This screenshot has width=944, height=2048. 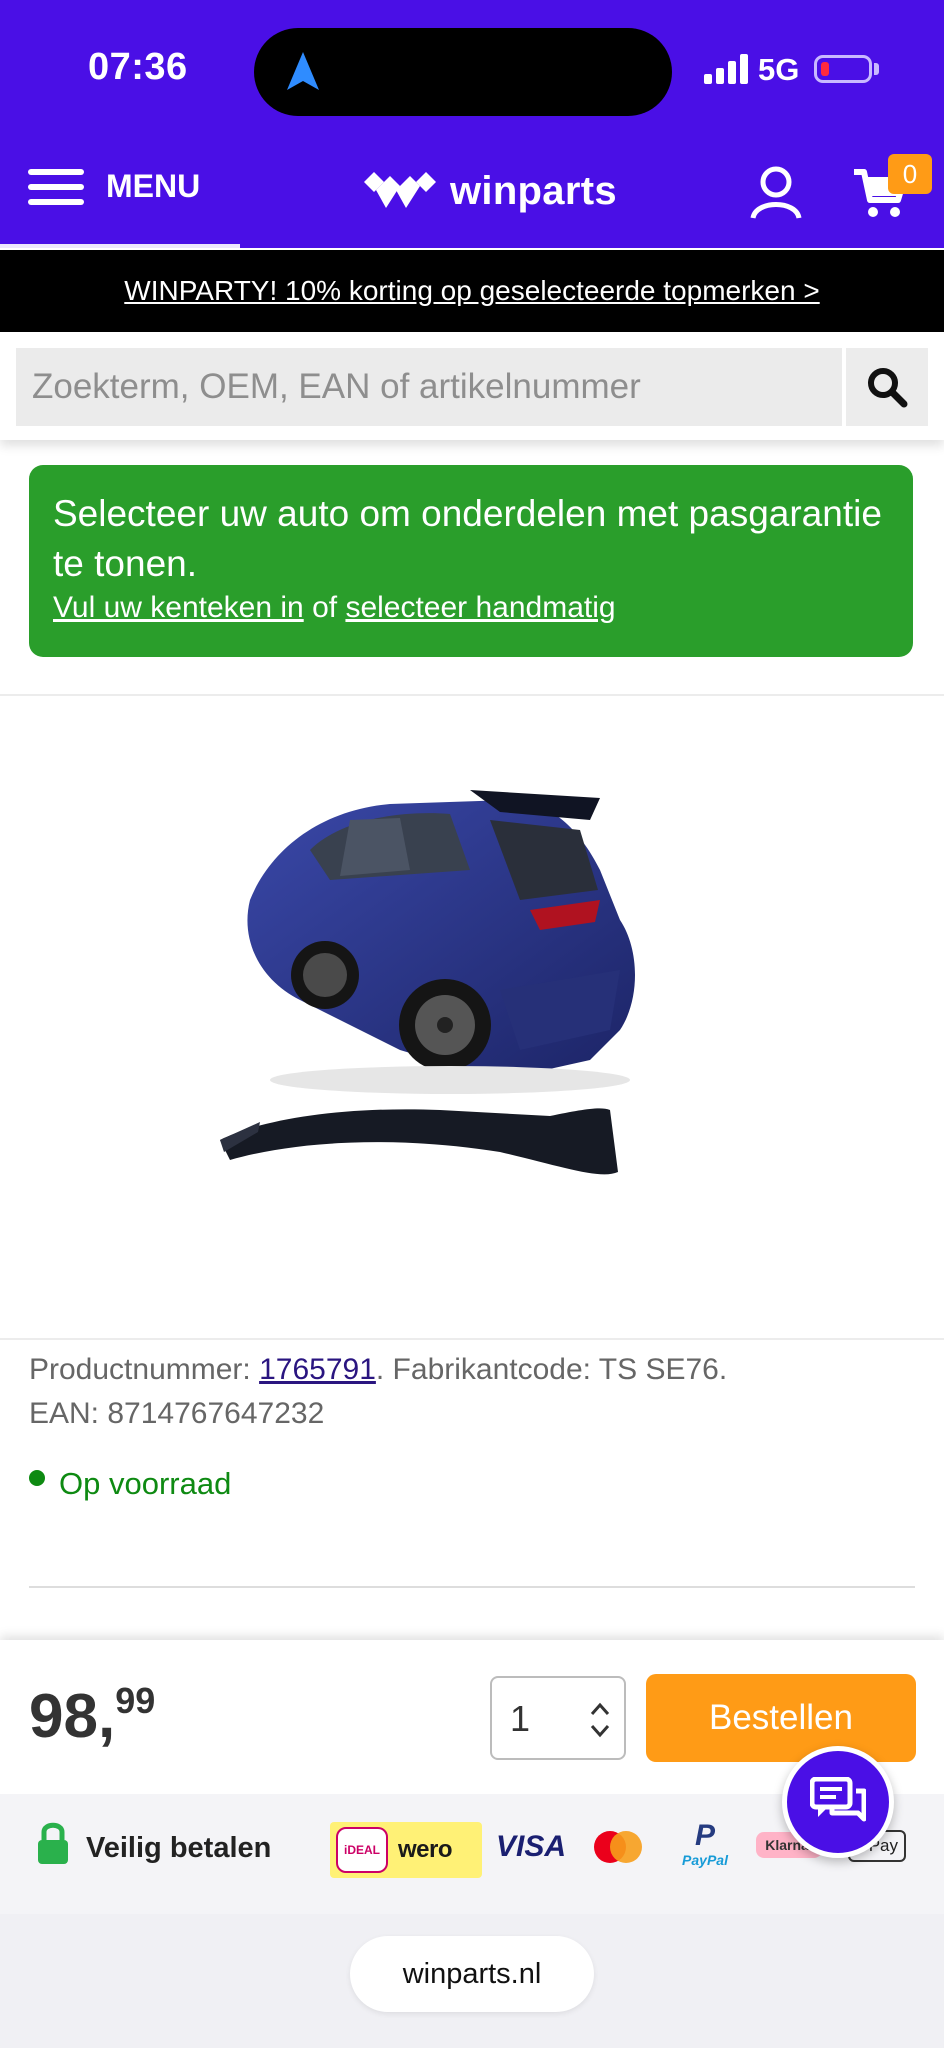 What do you see at coordinates (705, 1860) in the screenshot?
I see `paypal-text: PayPal` at bounding box center [705, 1860].